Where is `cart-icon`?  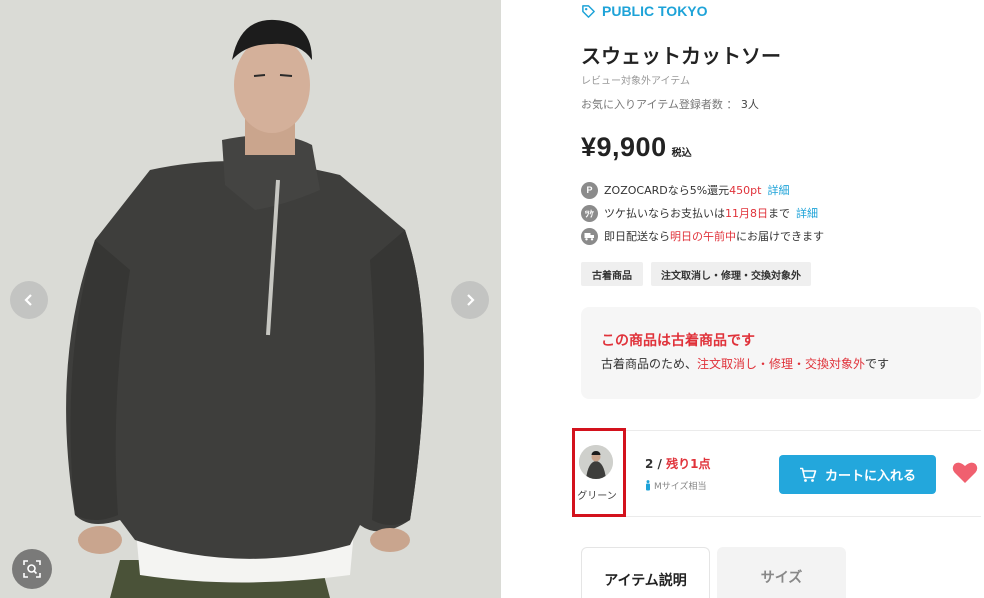
cart-icon is located at coordinates (808, 474).